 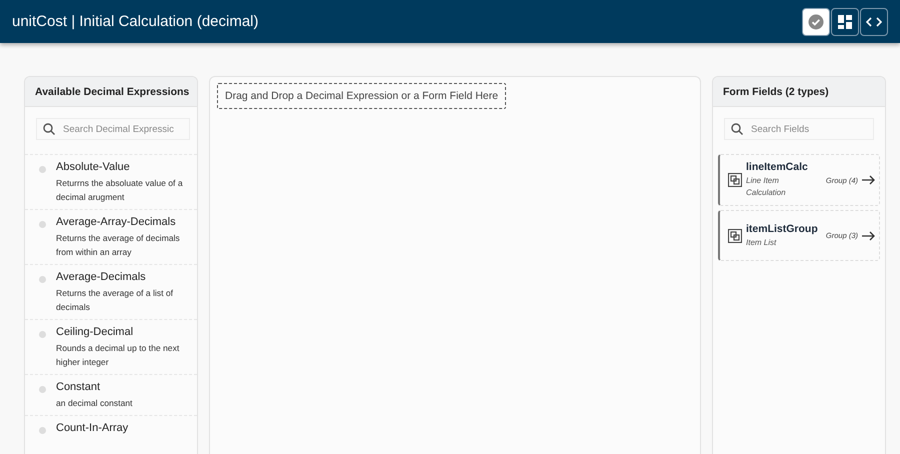 I want to click on panel-title: Available Decimal Expressions, so click(x=112, y=92).